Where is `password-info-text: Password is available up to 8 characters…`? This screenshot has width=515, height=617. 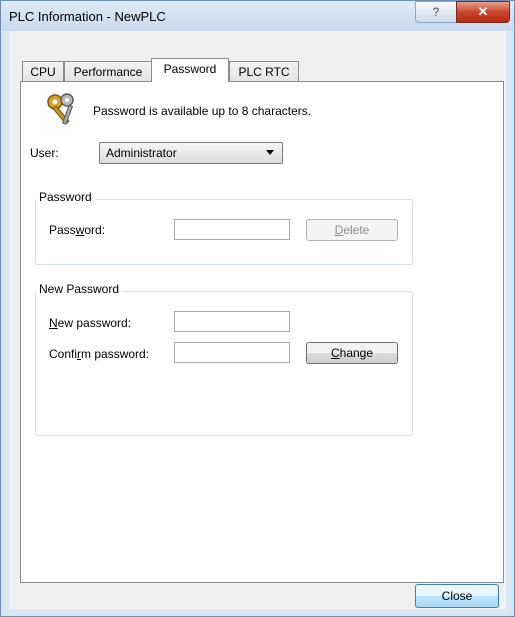
password-info-text: Password is available up to 8 characters… is located at coordinates (202, 111).